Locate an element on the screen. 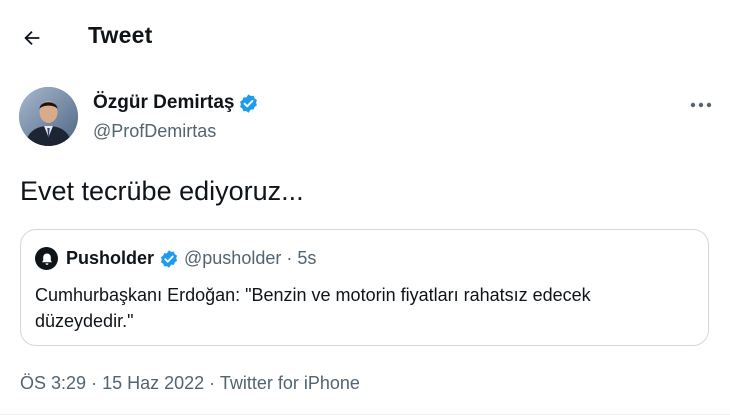  more-dots-icon is located at coordinates (701, 105).